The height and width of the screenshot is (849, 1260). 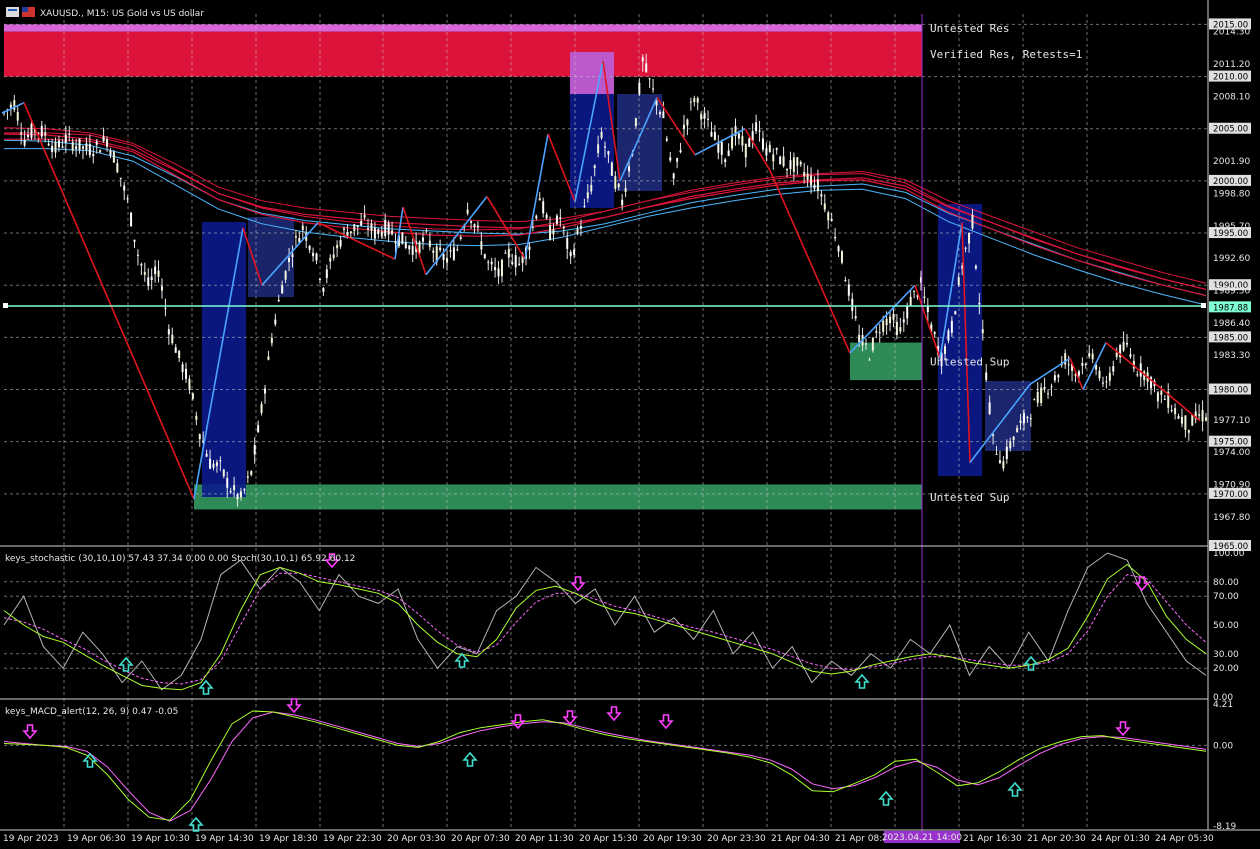 I want to click on zone-rect, so click(x=463, y=28).